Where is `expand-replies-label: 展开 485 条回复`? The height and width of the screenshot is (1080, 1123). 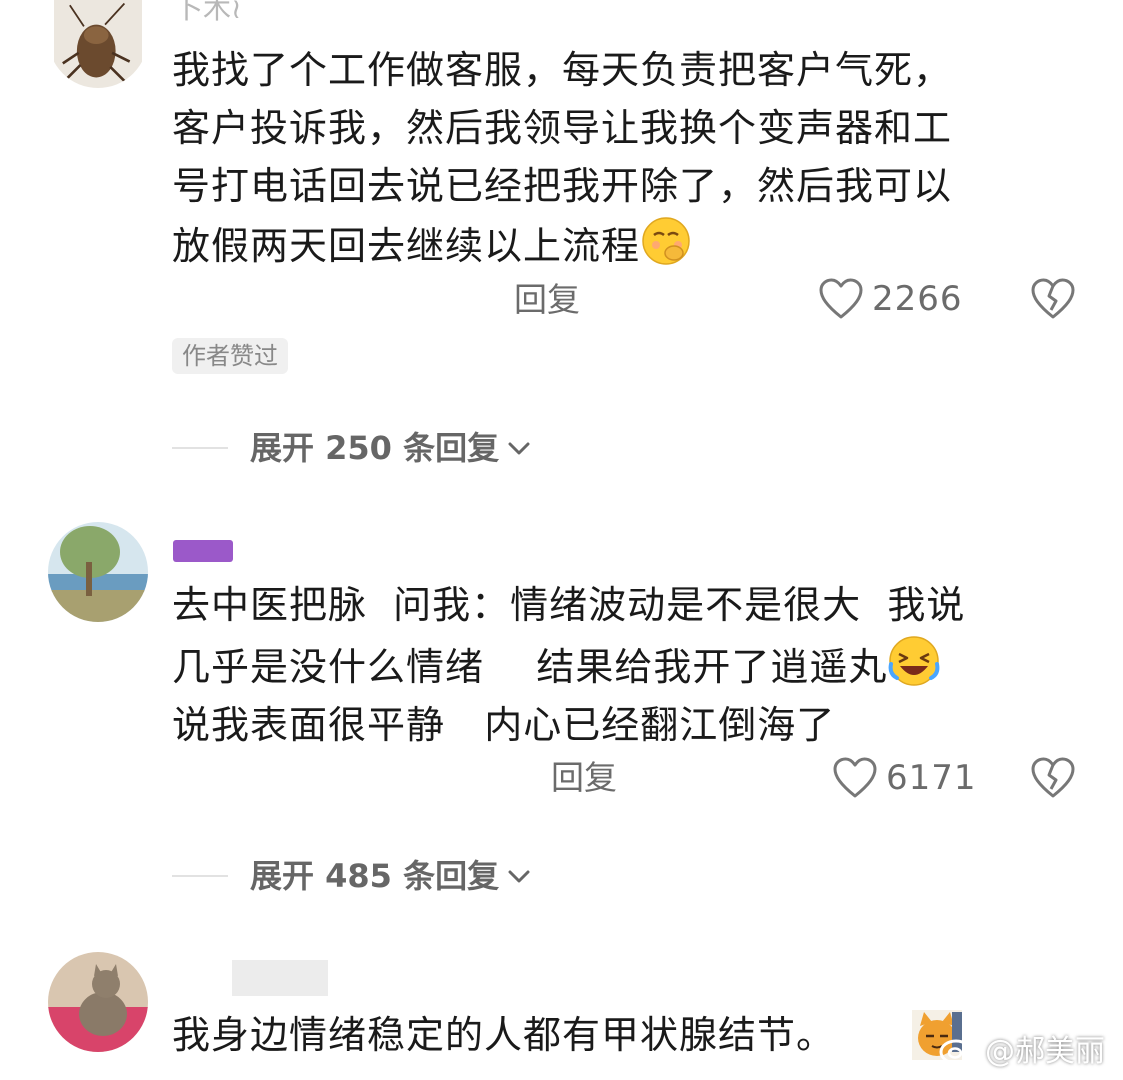 expand-replies-label: 展开 485 条回复 is located at coordinates (375, 876).